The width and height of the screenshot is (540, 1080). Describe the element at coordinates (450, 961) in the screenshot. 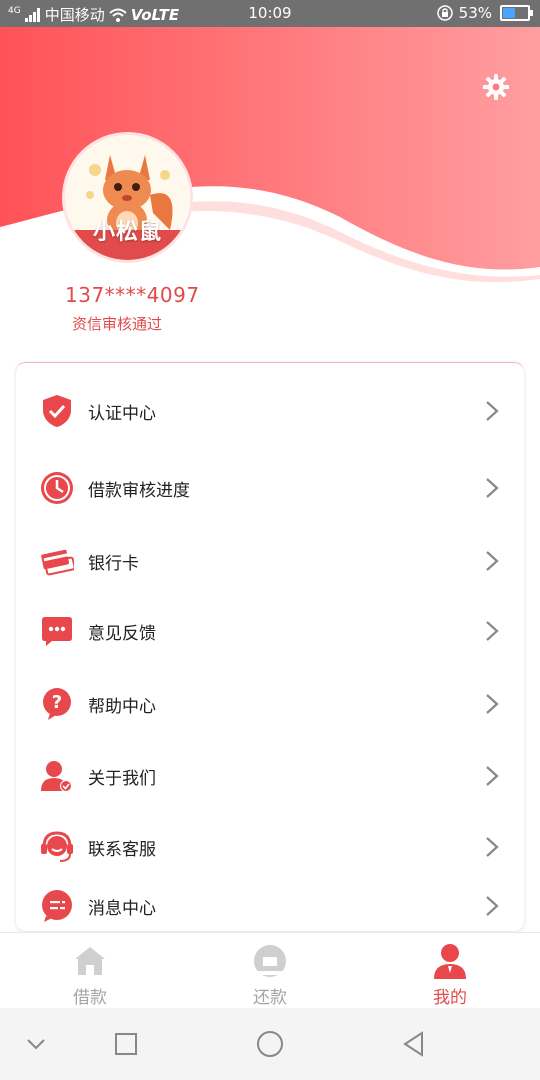

I see `person-icon` at that location.